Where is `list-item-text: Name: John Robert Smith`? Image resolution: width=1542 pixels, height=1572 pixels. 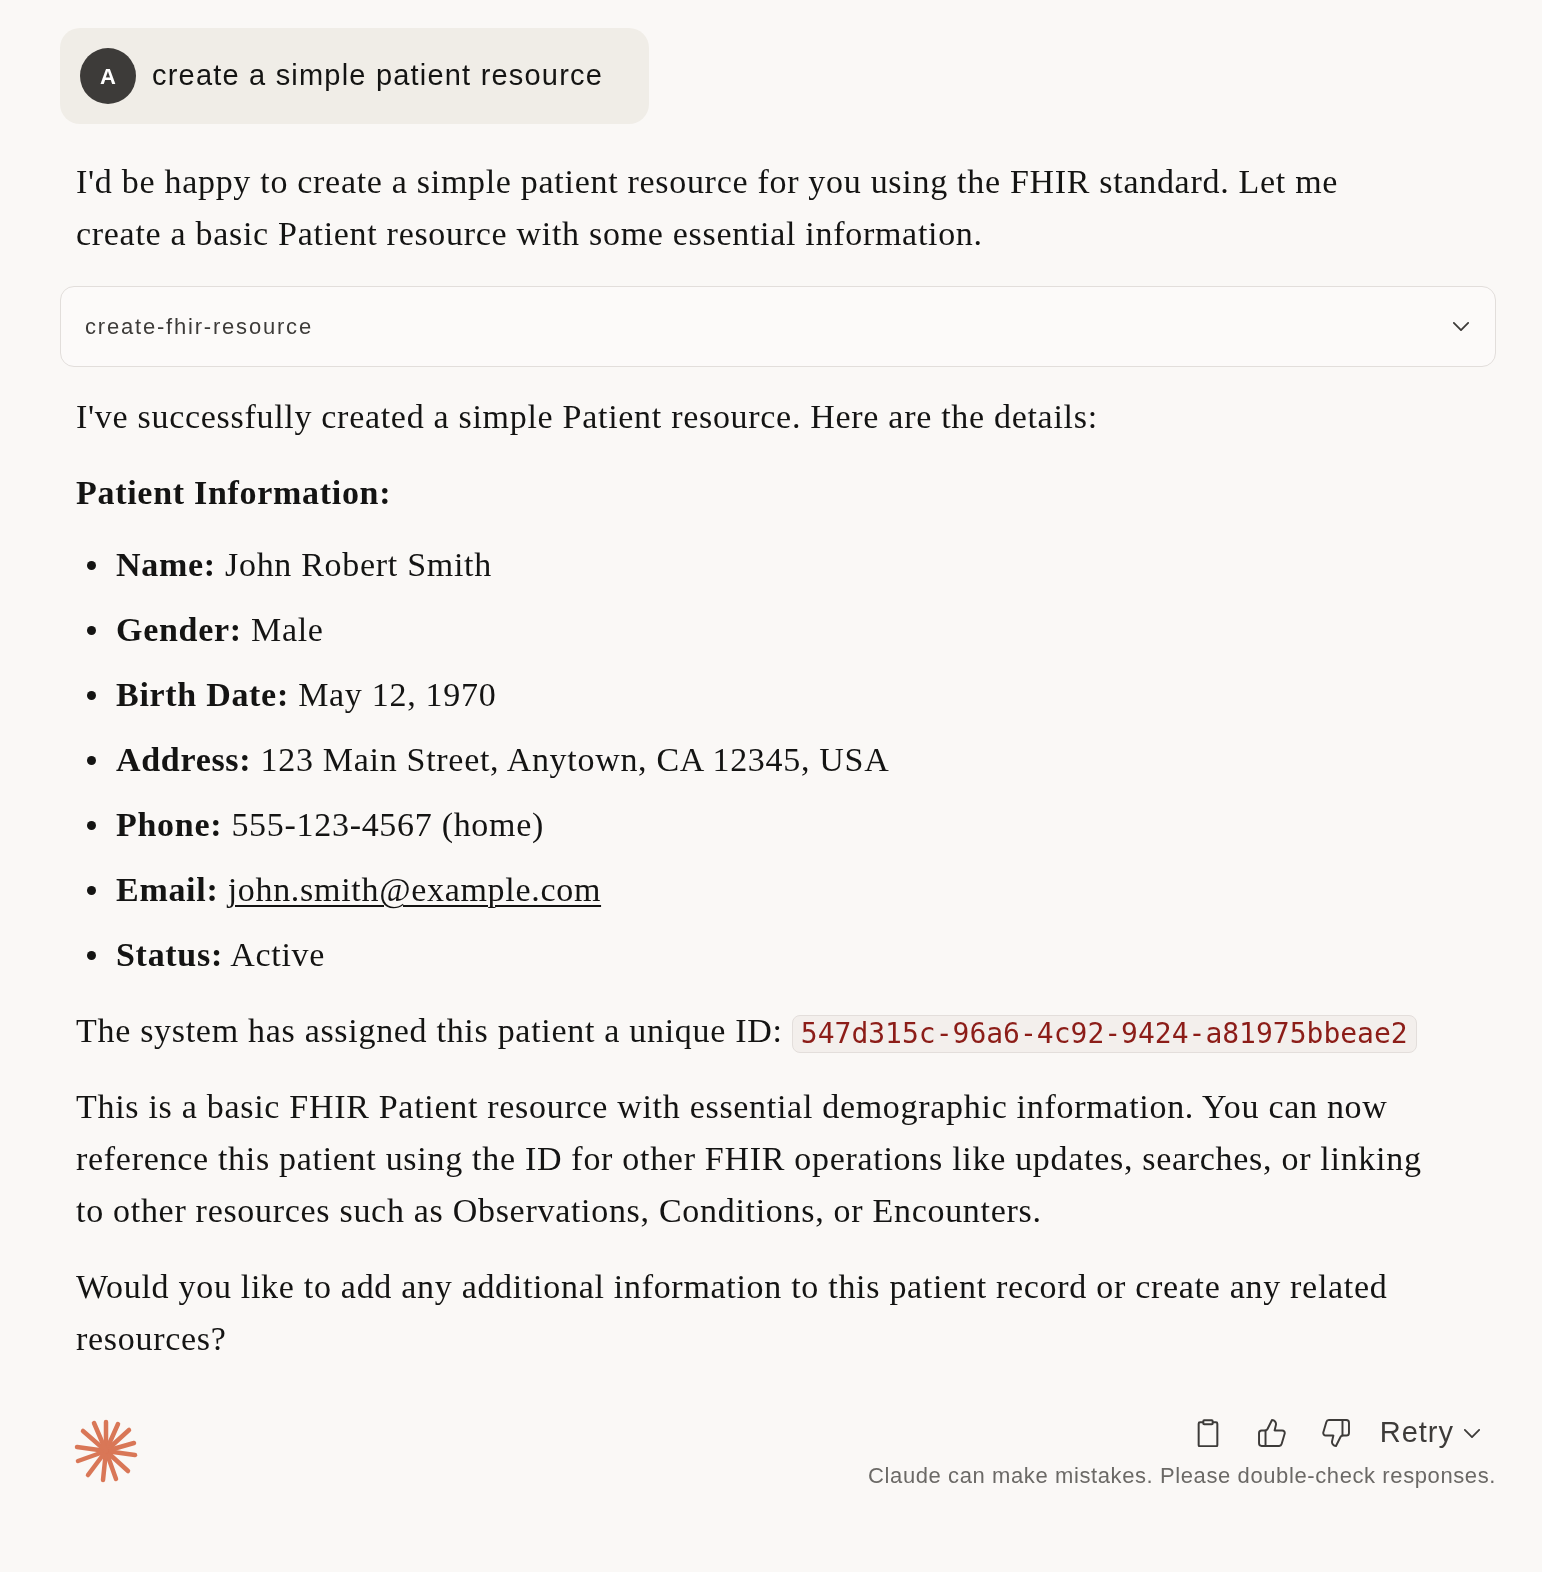 list-item-text: Name: John Robert Smith is located at coordinates (304, 565).